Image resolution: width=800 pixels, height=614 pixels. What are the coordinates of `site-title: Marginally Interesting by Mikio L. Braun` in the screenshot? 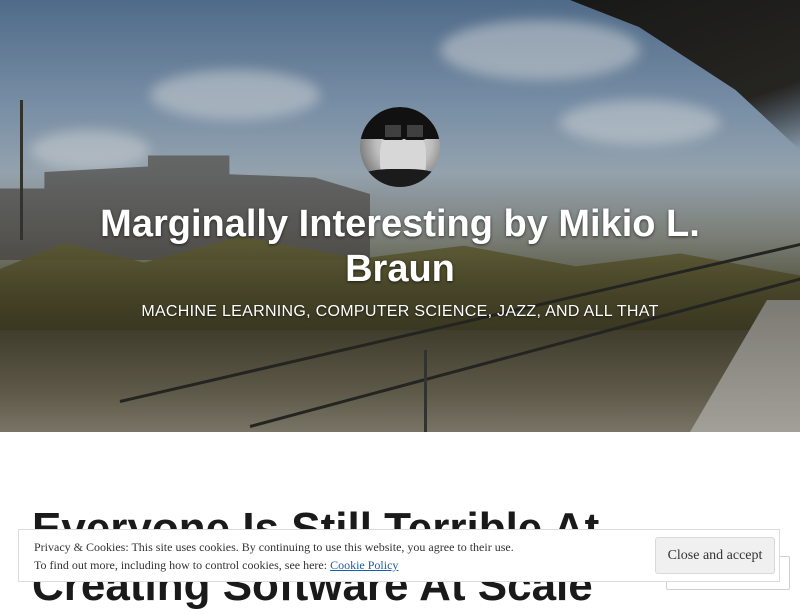 It's located at (400, 247).